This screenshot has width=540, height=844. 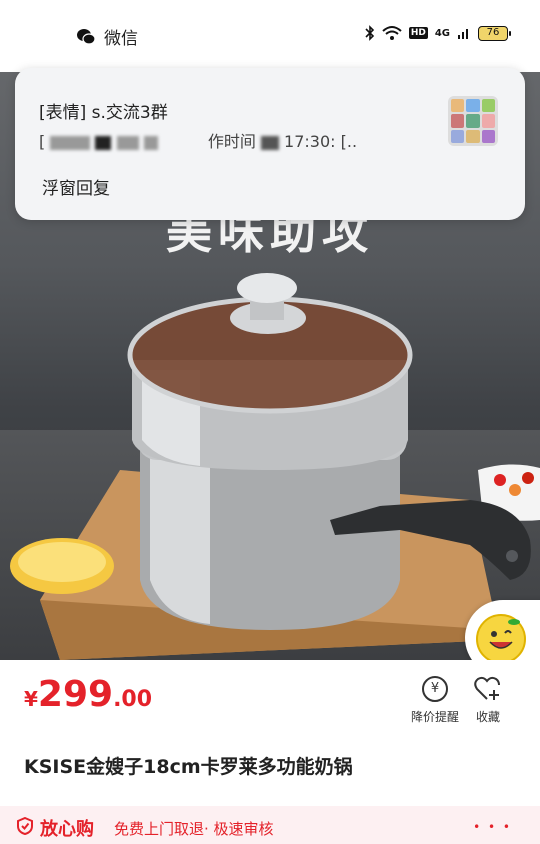 I want to click on preview-time: 17:30:, so click(x=310, y=141).